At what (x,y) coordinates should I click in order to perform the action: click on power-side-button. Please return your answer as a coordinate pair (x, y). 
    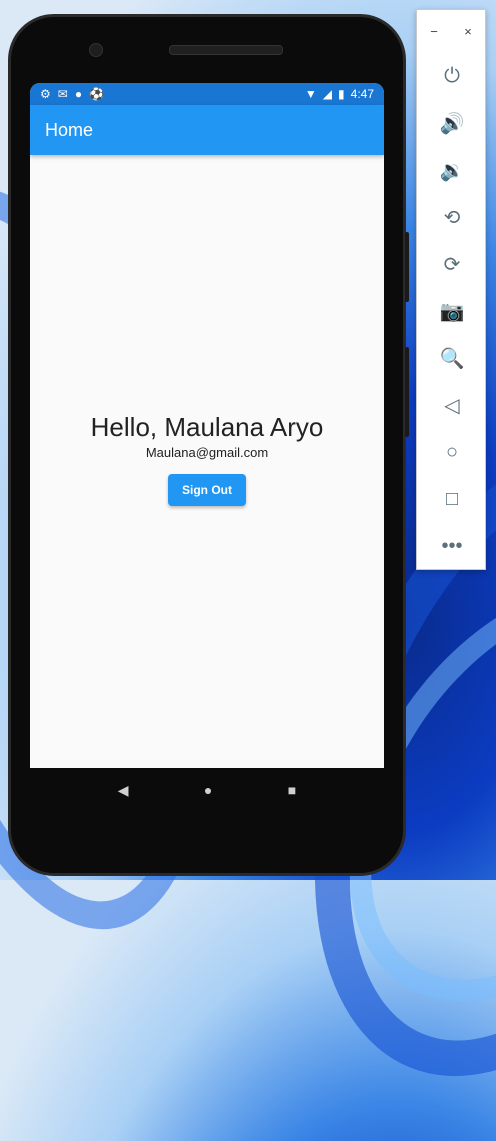
    Looking at the image, I should click on (407, 392).